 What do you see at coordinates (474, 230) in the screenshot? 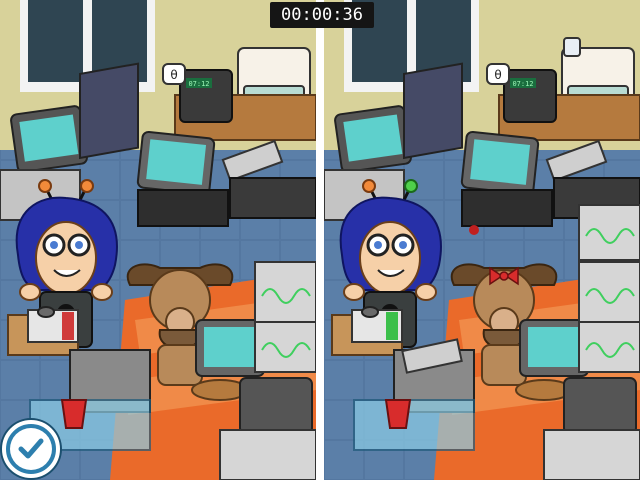
I see `power-light` at bounding box center [474, 230].